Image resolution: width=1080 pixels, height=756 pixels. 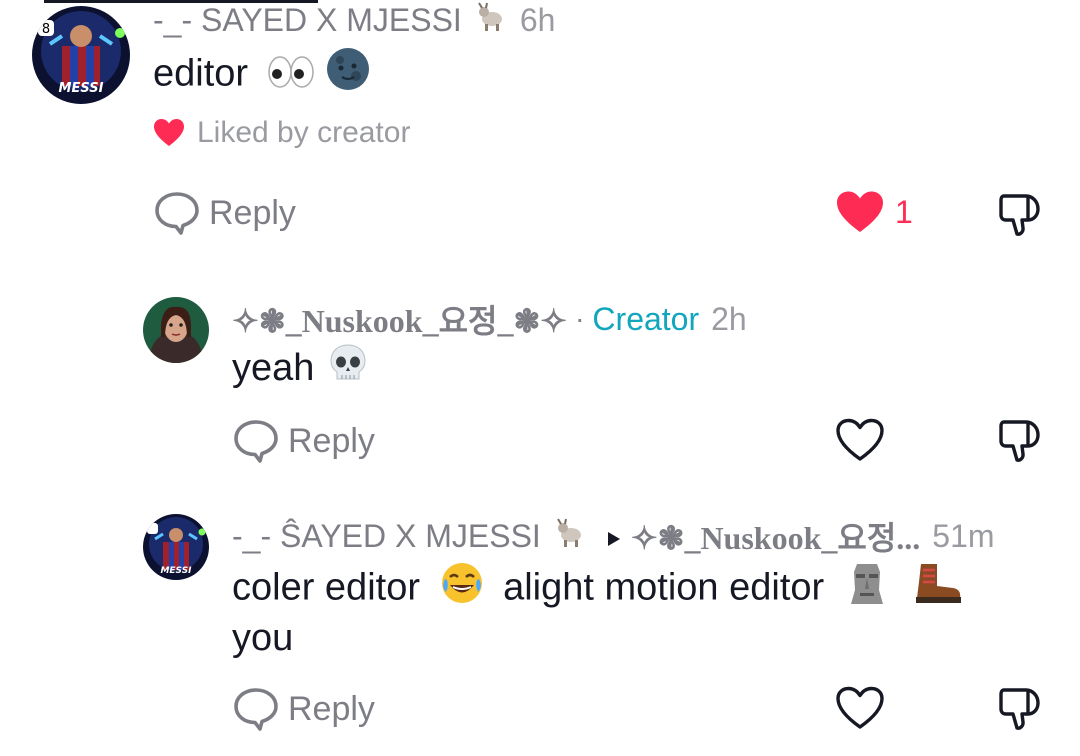 What do you see at coordinates (938, 589) in the screenshot?
I see `boot-icon` at bounding box center [938, 589].